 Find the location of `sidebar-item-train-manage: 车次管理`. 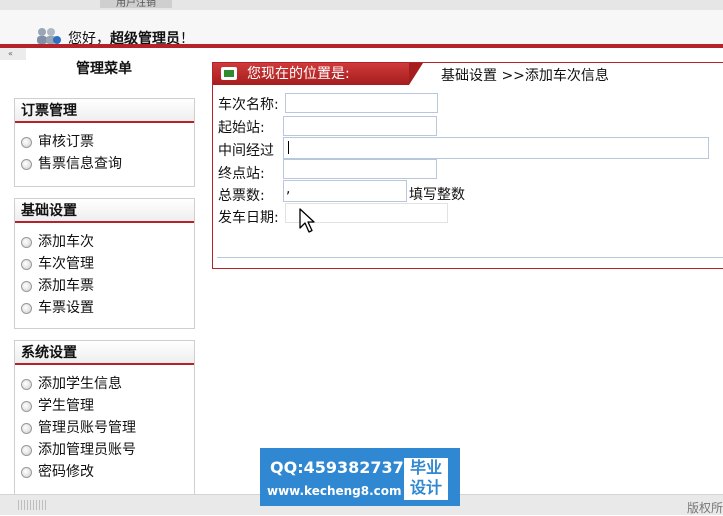

sidebar-item-train-manage: 车次管理 is located at coordinates (107, 264).